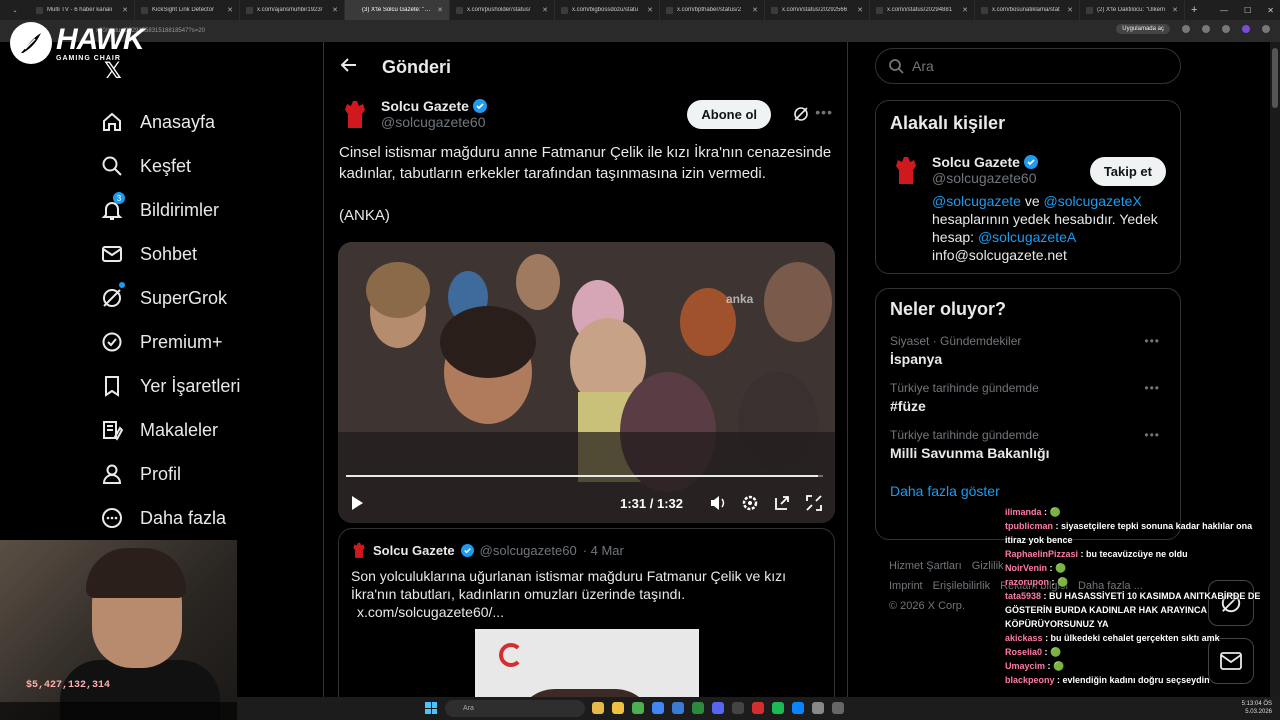  What do you see at coordinates (817, 10) in the screenshot?
I see `browser-tab: x.com/i/status/20292566 ✕` at bounding box center [817, 10].